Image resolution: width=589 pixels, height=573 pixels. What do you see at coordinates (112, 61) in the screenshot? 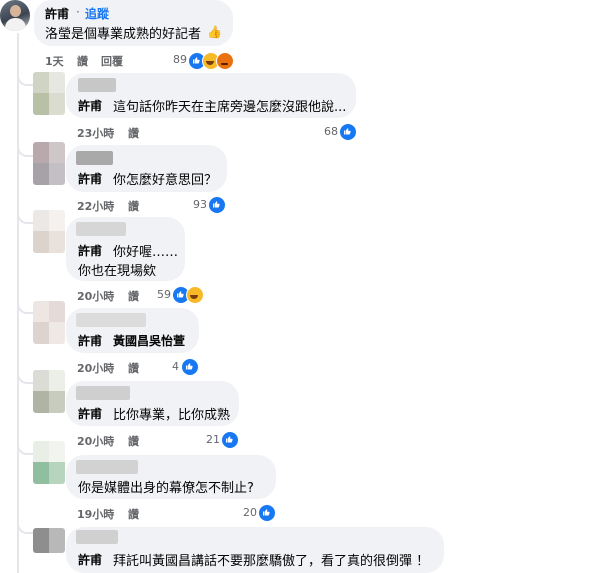
I see `reply-button: 回覆` at bounding box center [112, 61].